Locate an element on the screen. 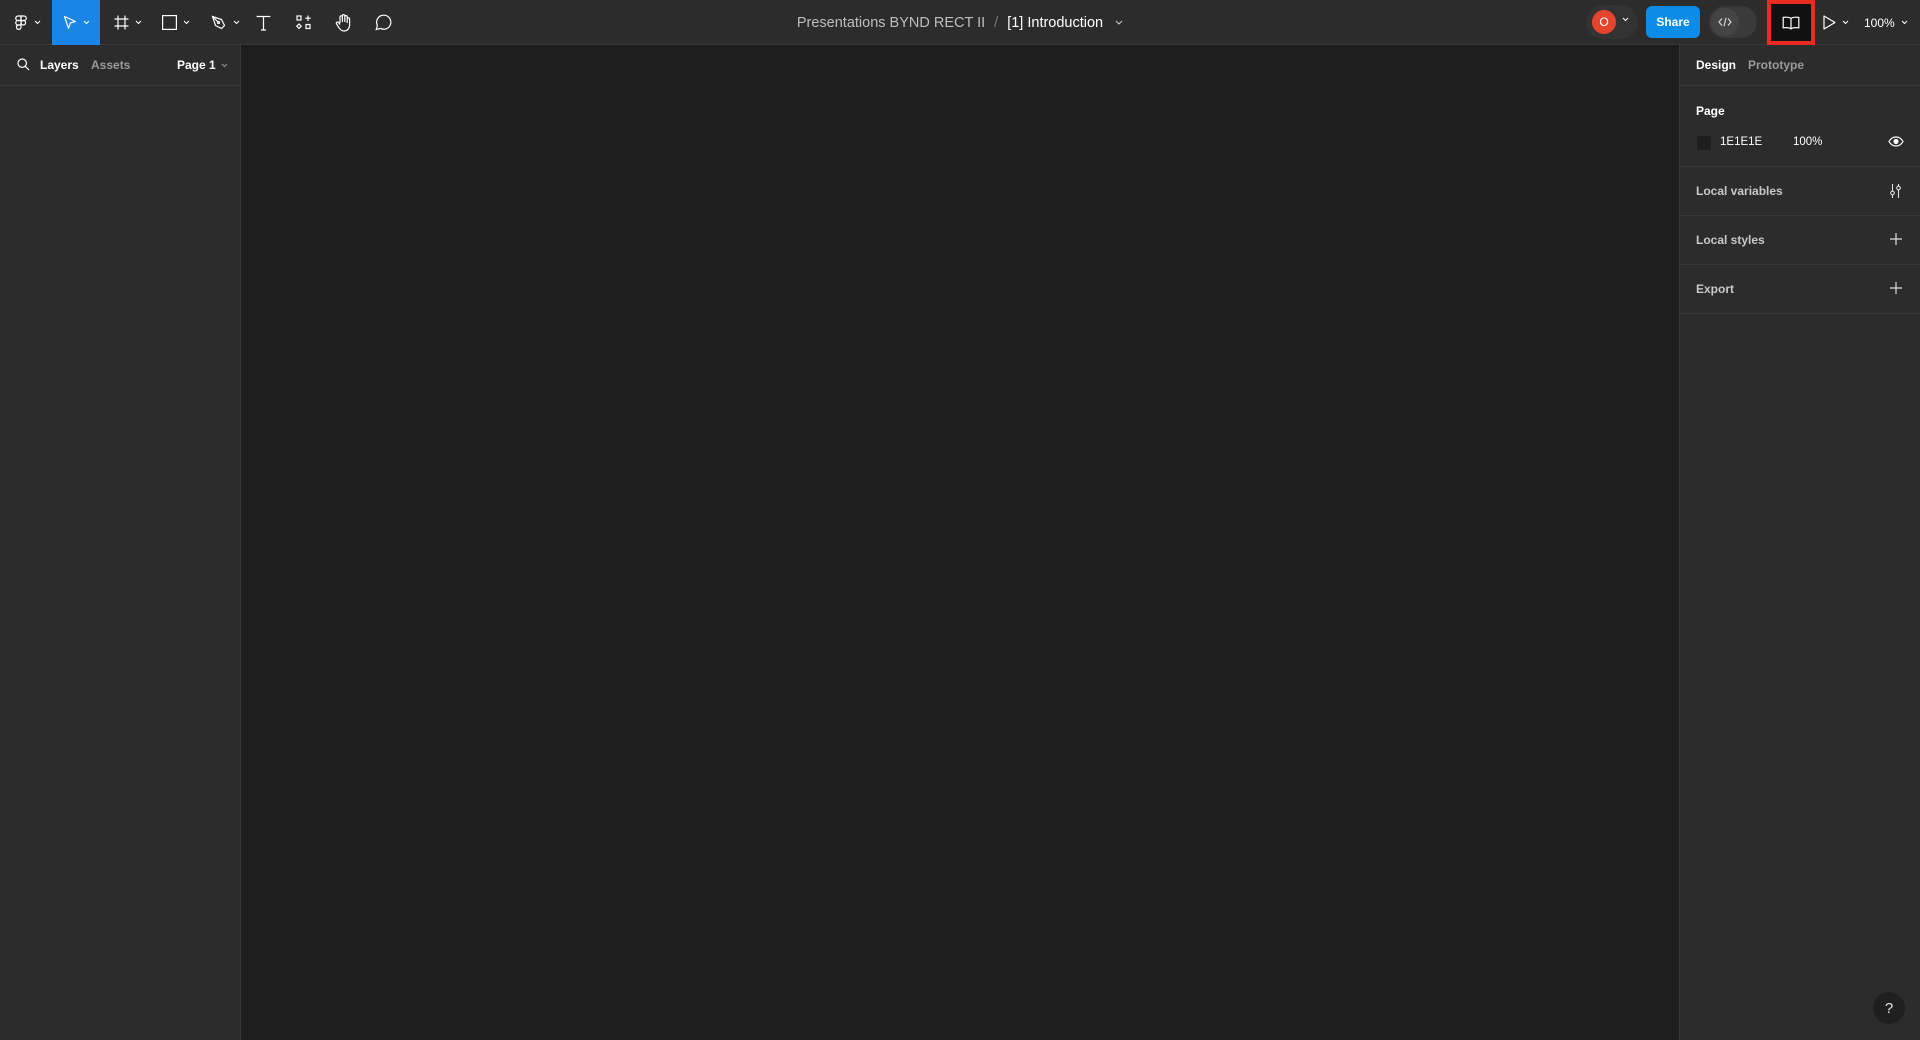  right-panel-tabs: Design Prototype is located at coordinates (1800, 65).